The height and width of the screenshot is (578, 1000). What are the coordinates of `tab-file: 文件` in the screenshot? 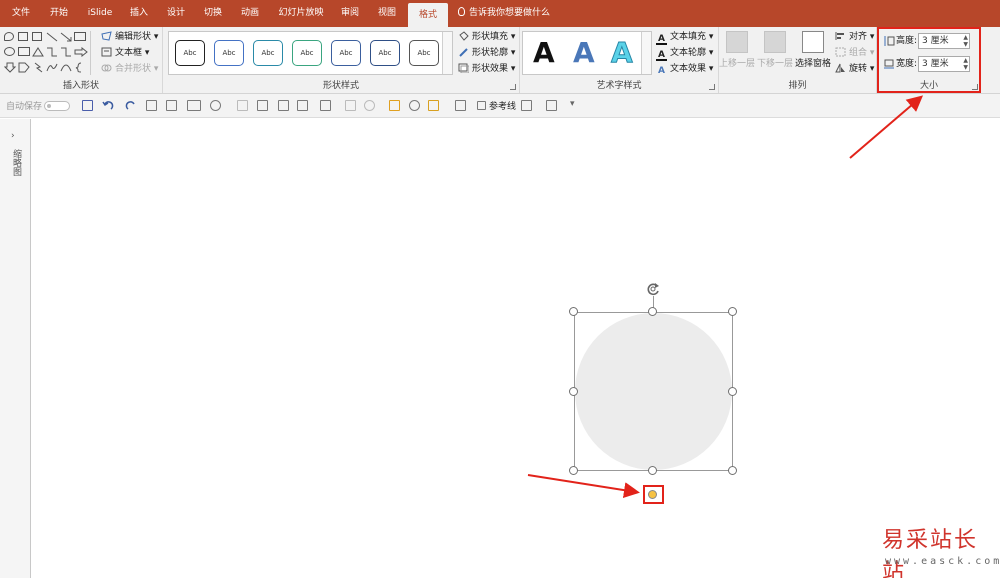 It's located at (21, 13).